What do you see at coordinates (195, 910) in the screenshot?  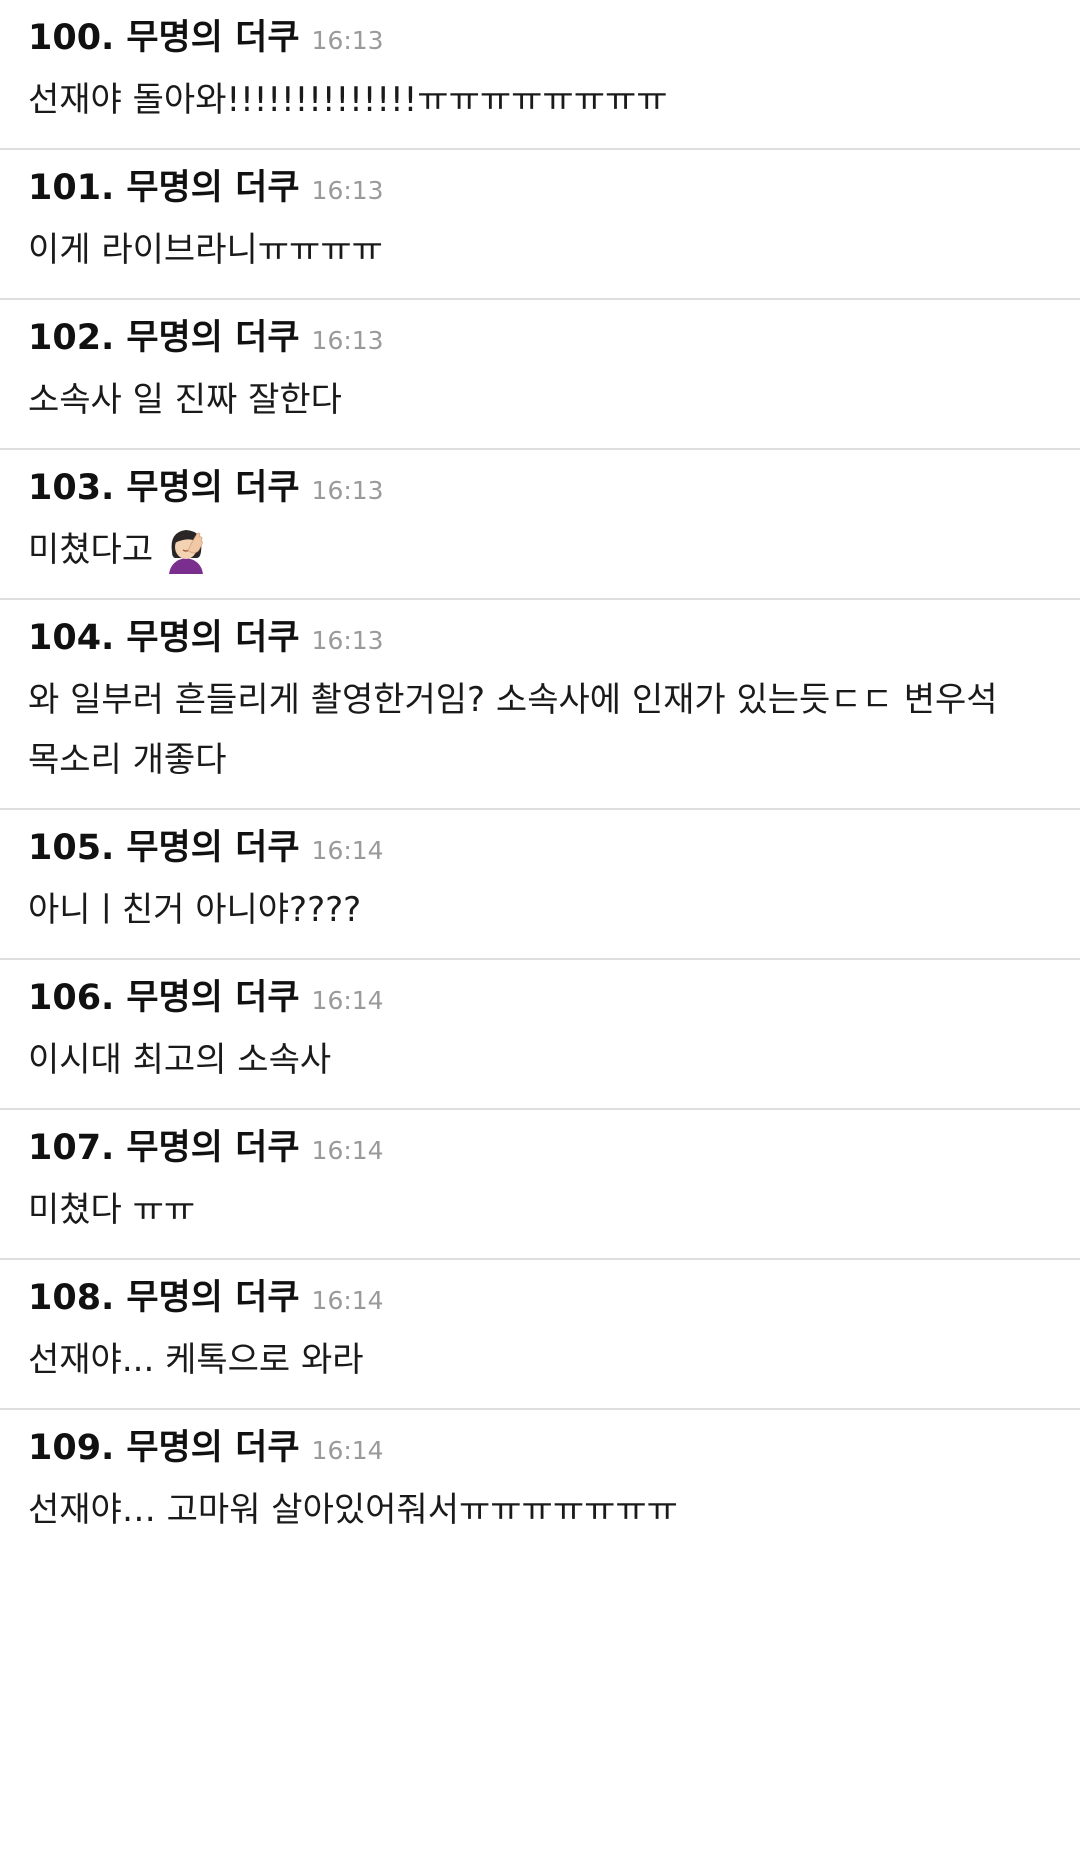 I see `comment-text: 아니ㅣ친거 아니야????` at bounding box center [195, 910].